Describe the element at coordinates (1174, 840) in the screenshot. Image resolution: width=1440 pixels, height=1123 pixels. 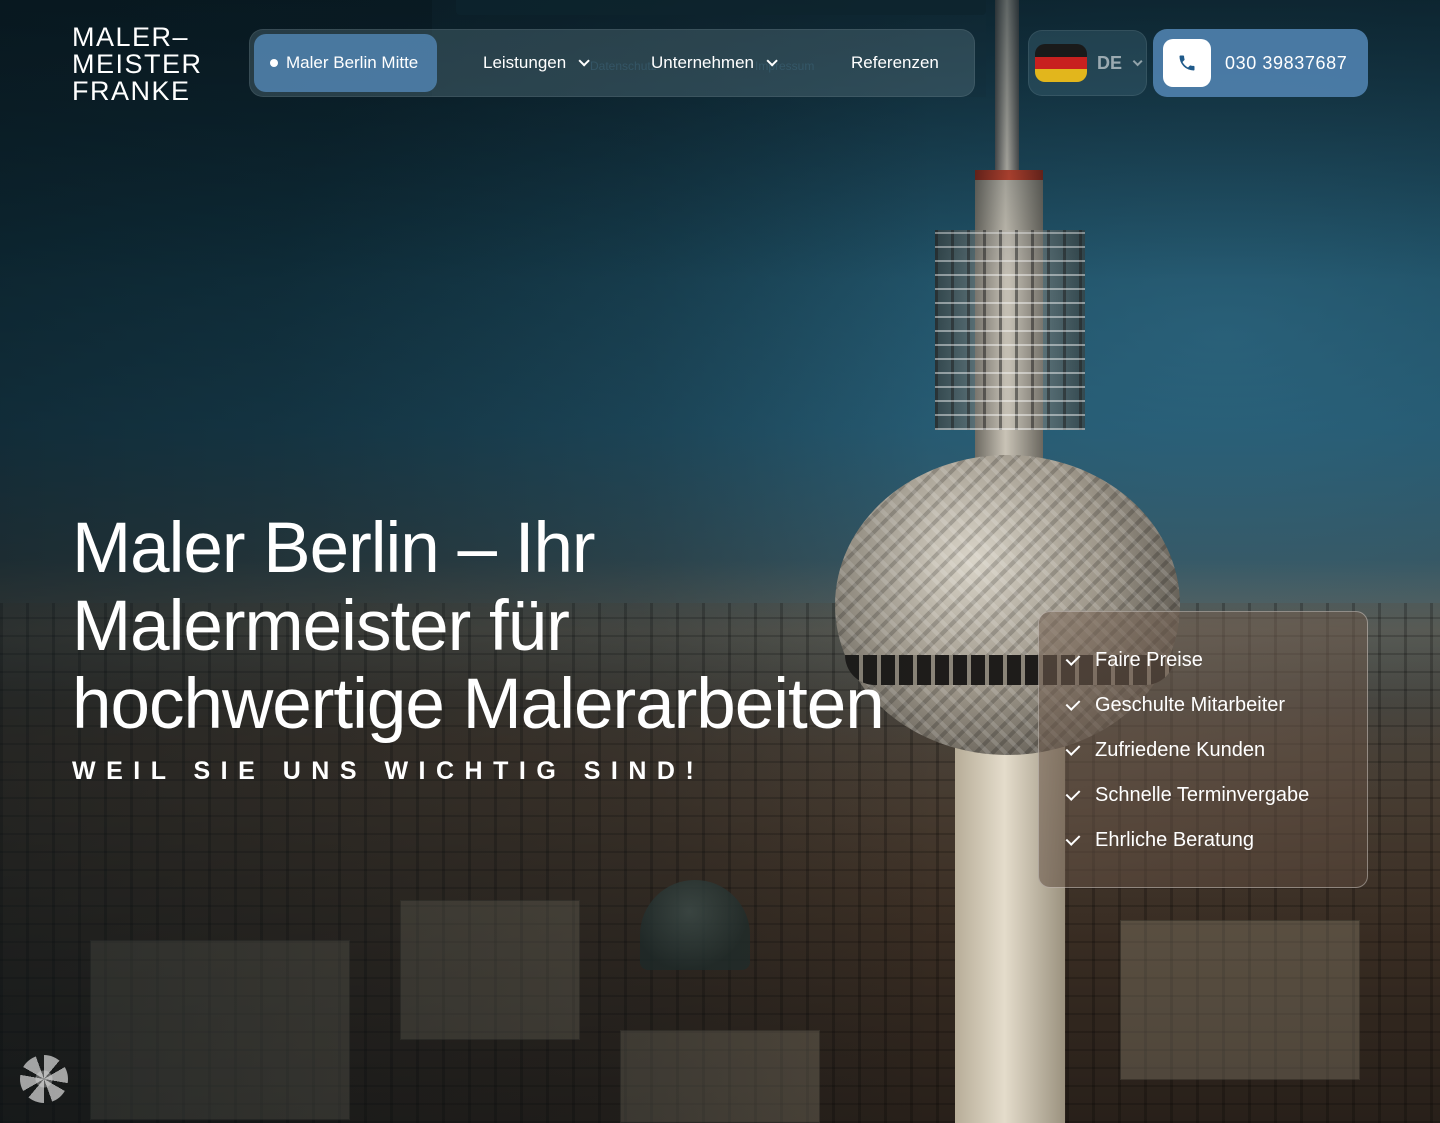
I see `feature-label: Ehrliche Beratung` at that location.